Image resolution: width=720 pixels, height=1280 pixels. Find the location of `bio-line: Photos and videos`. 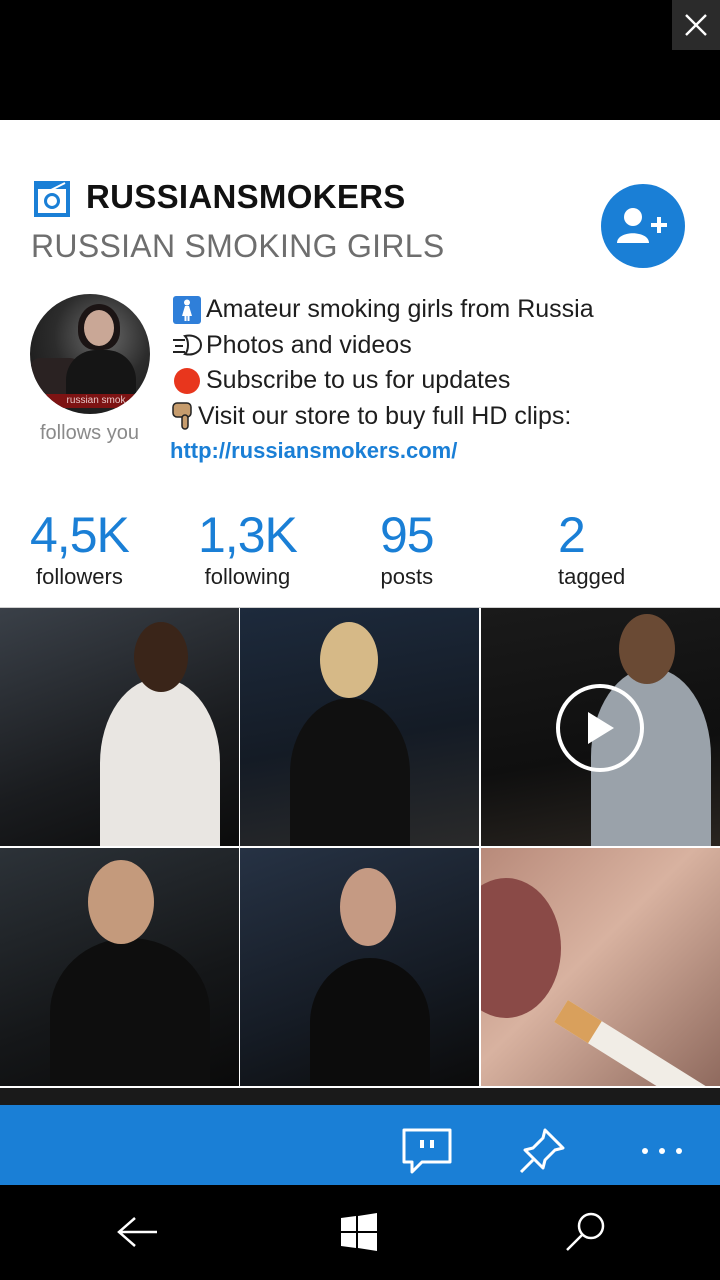

bio-line: Photos and videos is located at coordinates (440, 346).